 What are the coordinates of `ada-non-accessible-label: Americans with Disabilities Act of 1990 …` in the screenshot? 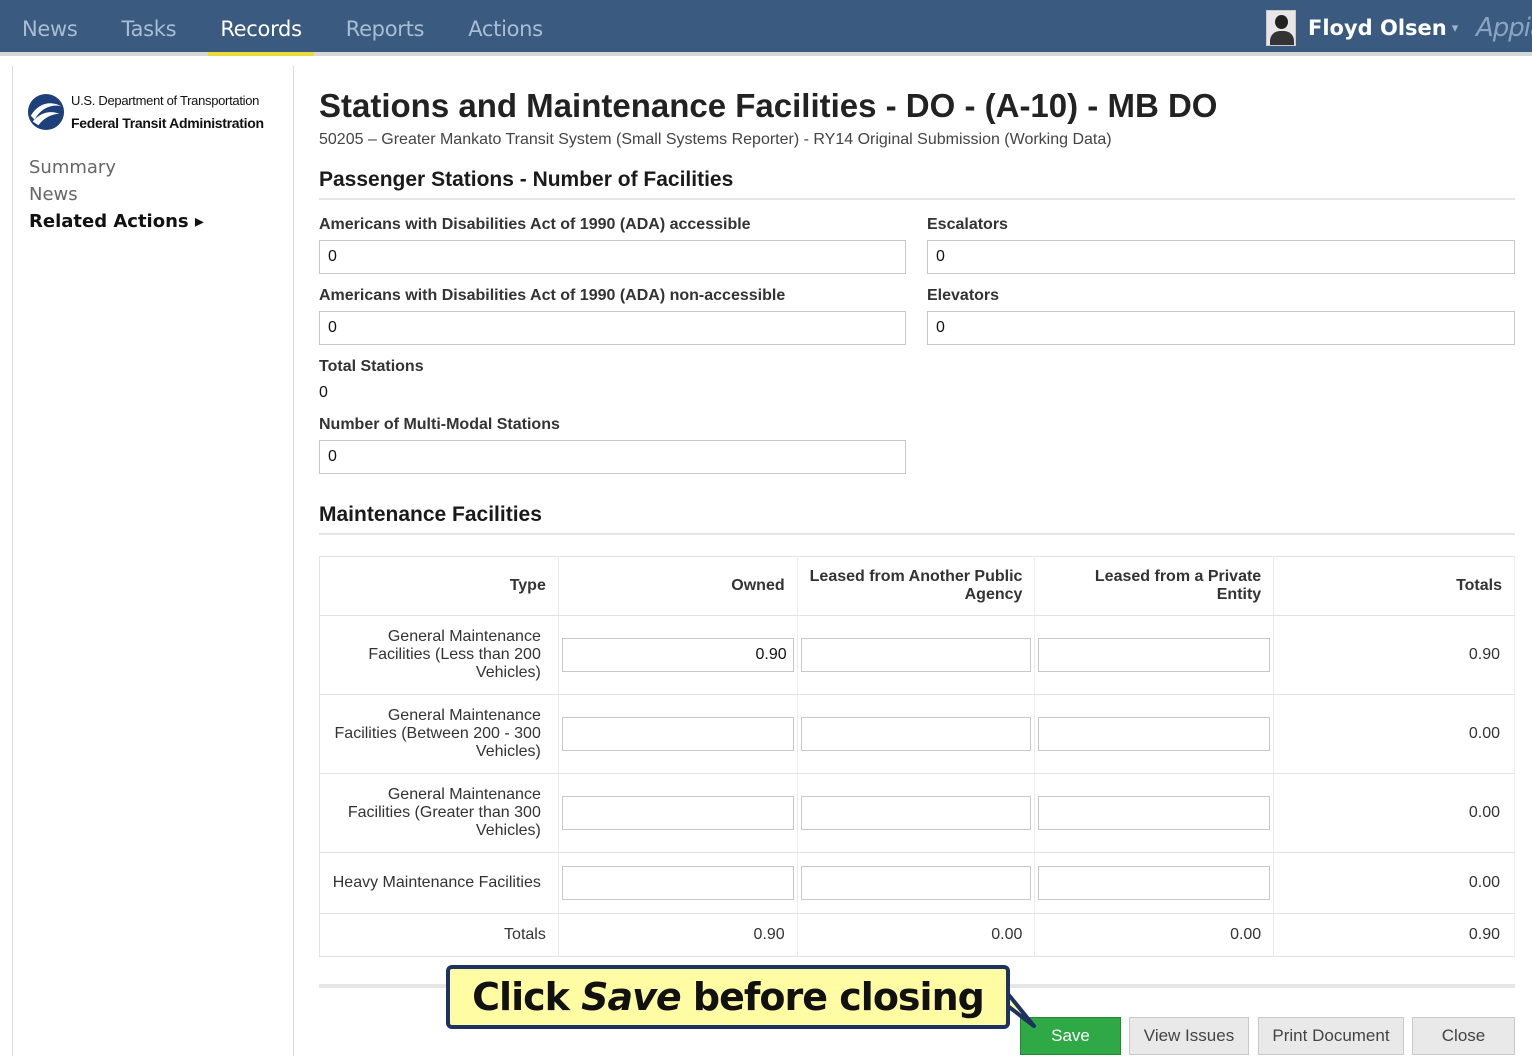 It's located at (552, 295).